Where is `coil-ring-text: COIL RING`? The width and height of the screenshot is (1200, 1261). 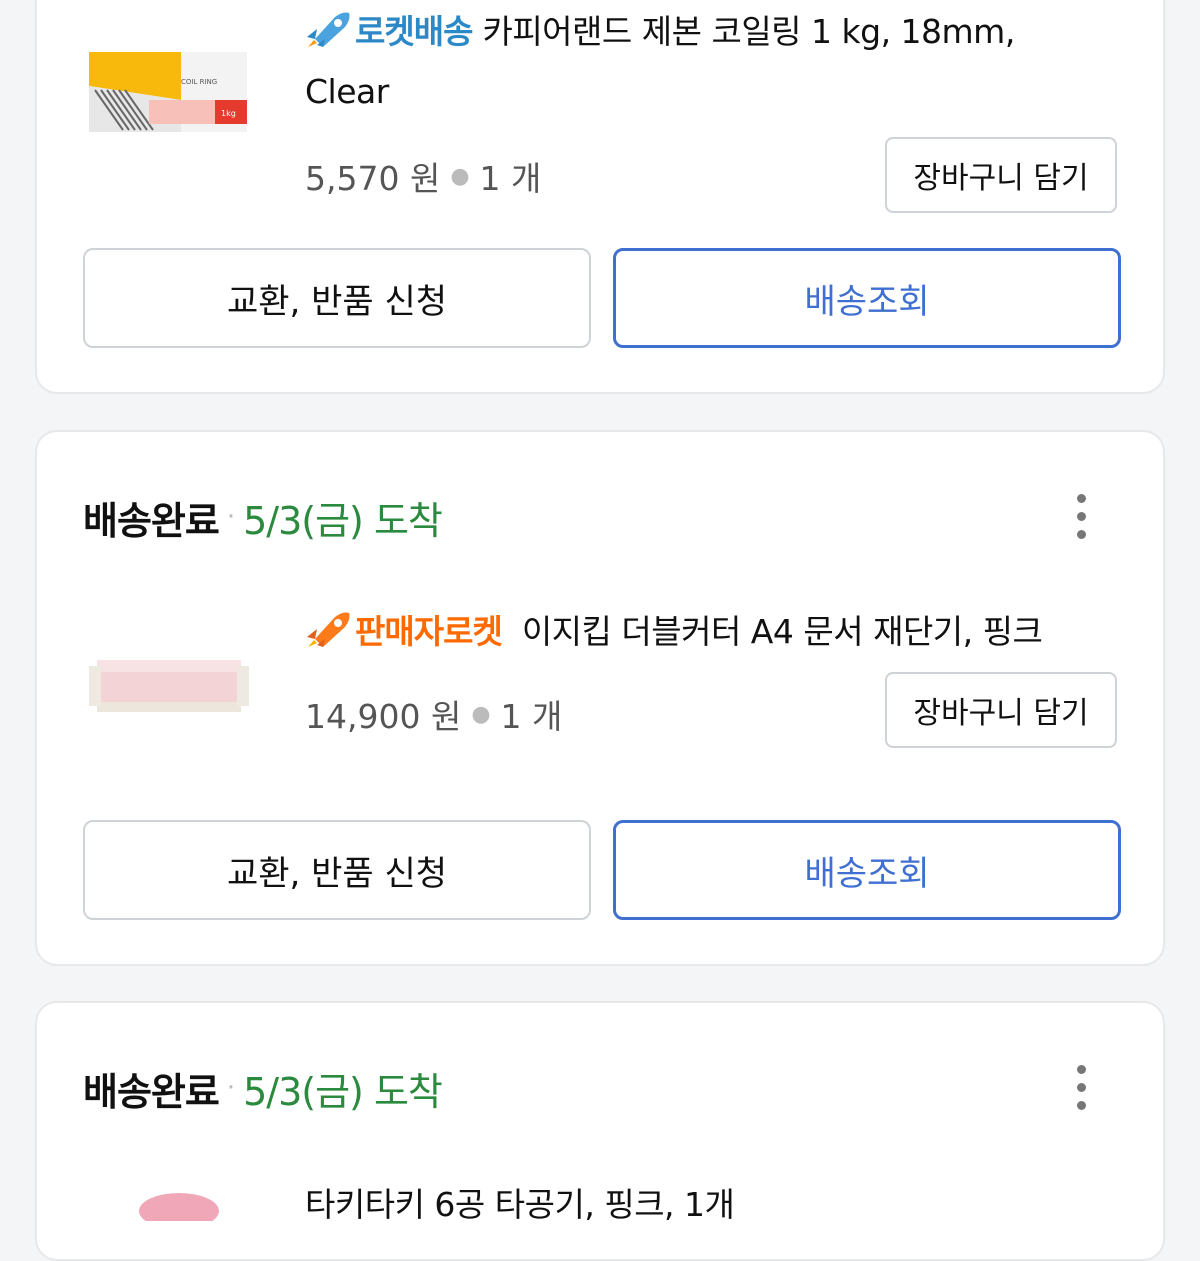
coil-ring-text: COIL RING is located at coordinates (199, 82).